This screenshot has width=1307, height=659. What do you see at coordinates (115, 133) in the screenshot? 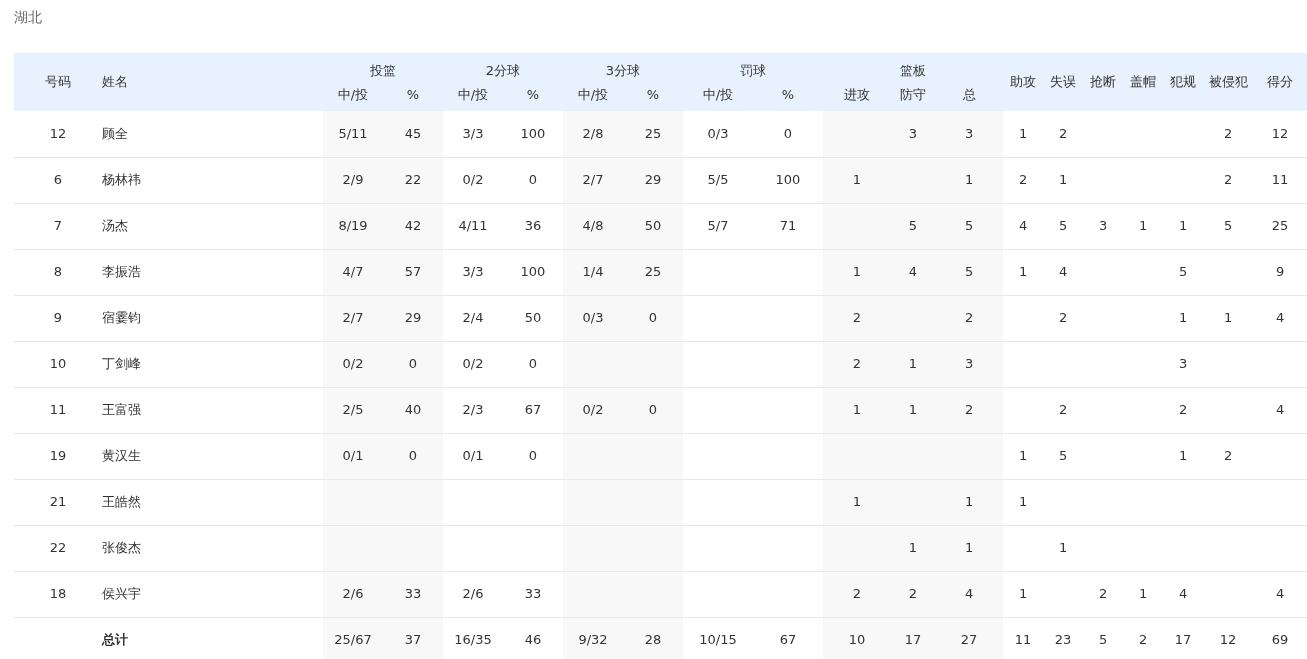
I see `player-name: 顾全` at bounding box center [115, 133].